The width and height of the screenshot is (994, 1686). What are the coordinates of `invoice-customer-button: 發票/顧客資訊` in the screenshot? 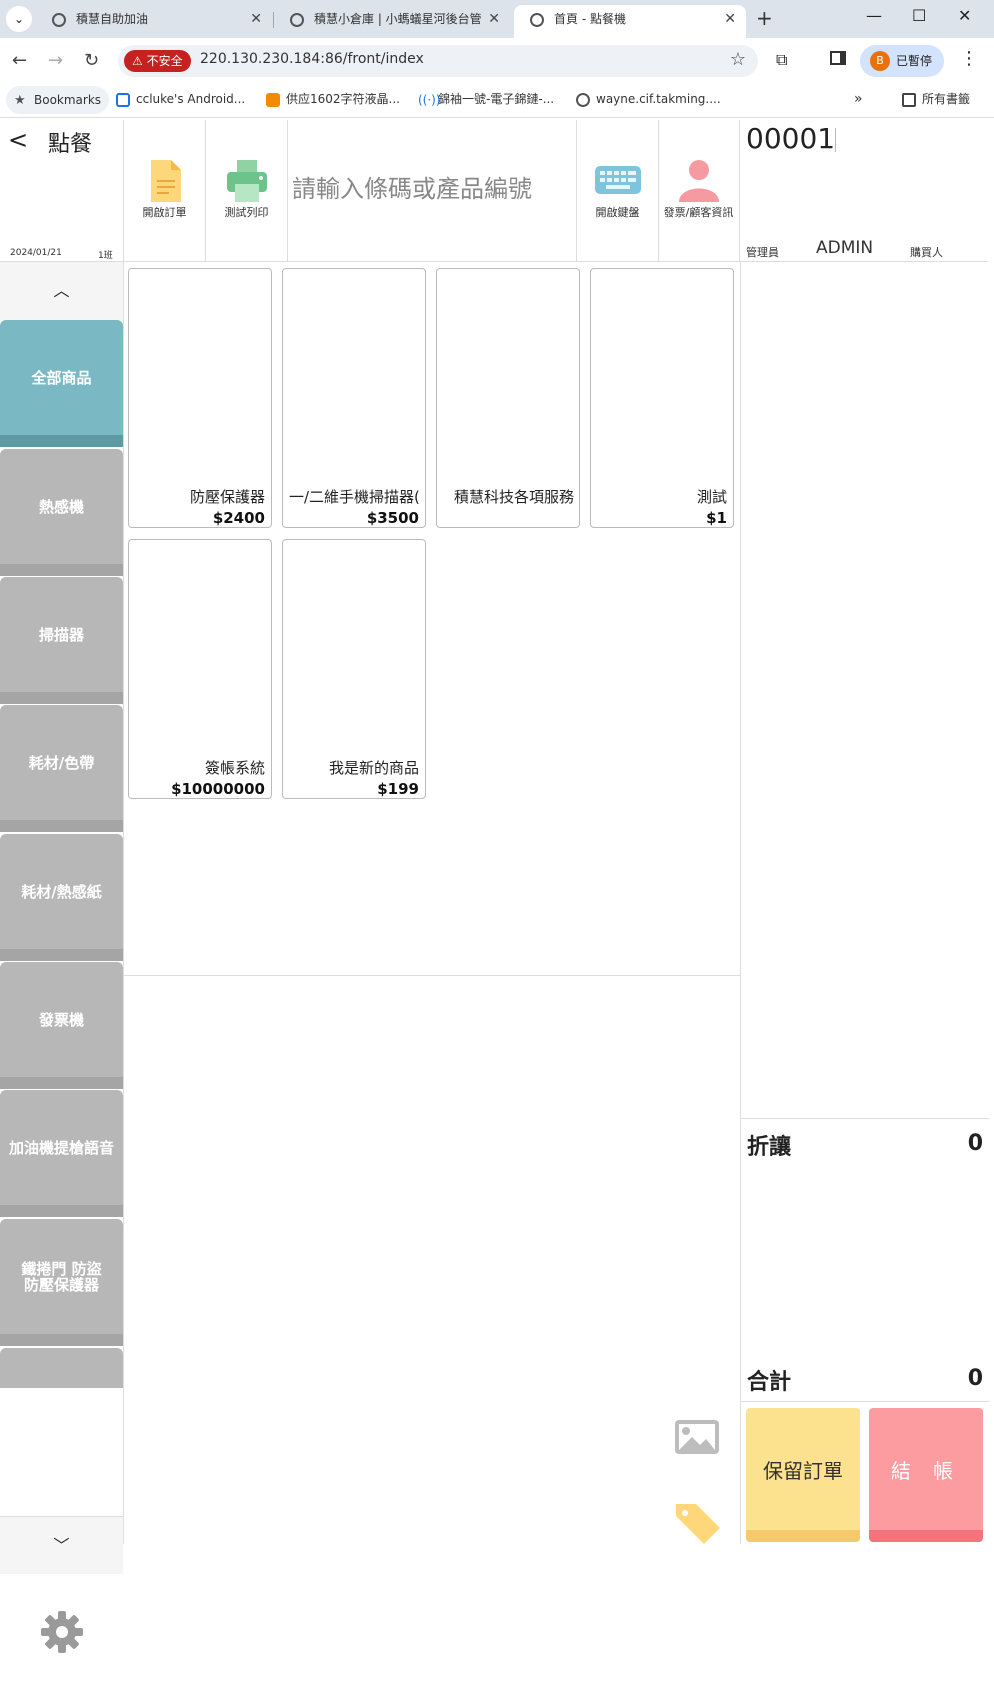 It's located at (699, 191).